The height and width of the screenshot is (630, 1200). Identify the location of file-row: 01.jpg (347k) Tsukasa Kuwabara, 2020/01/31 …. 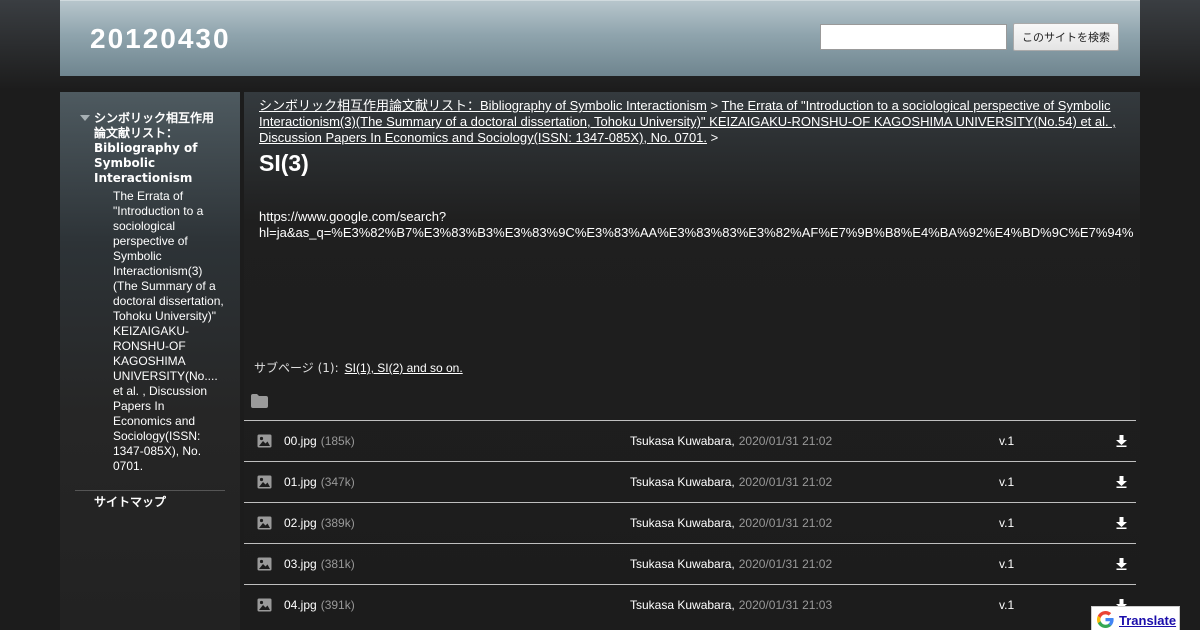
(690, 481).